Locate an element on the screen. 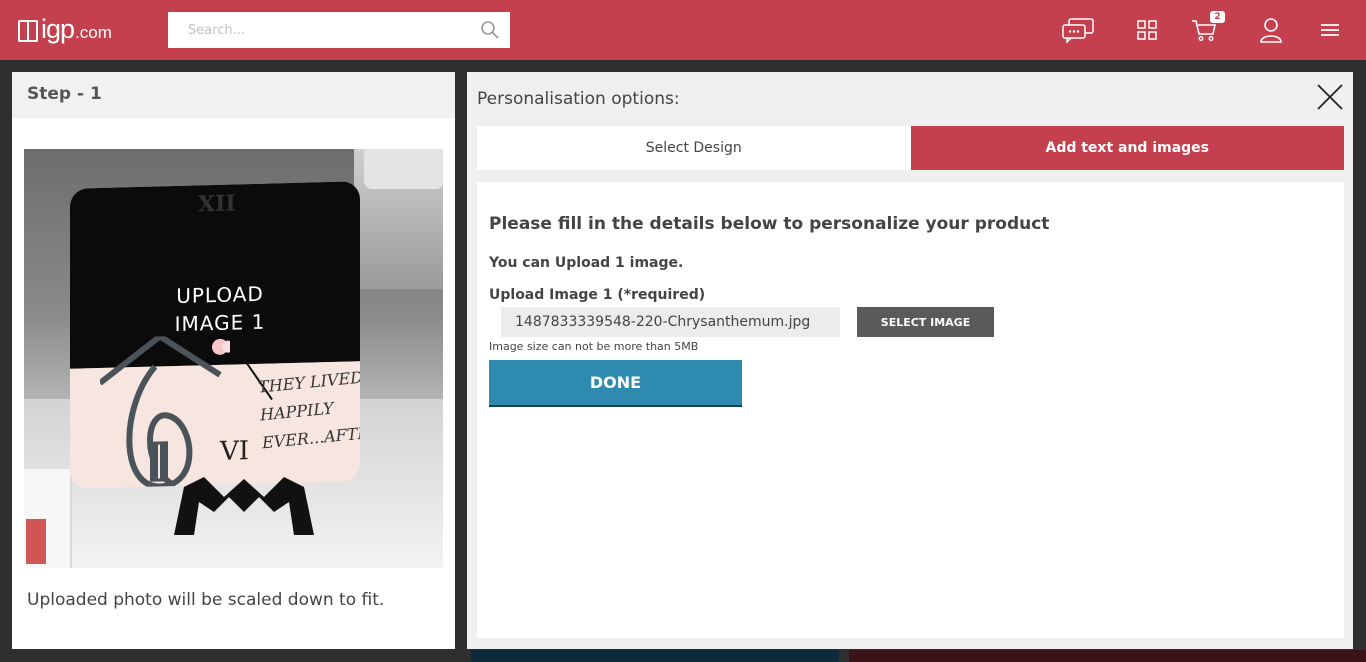 The height and width of the screenshot is (662, 1366). close-icon is located at coordinates (1330, 97).